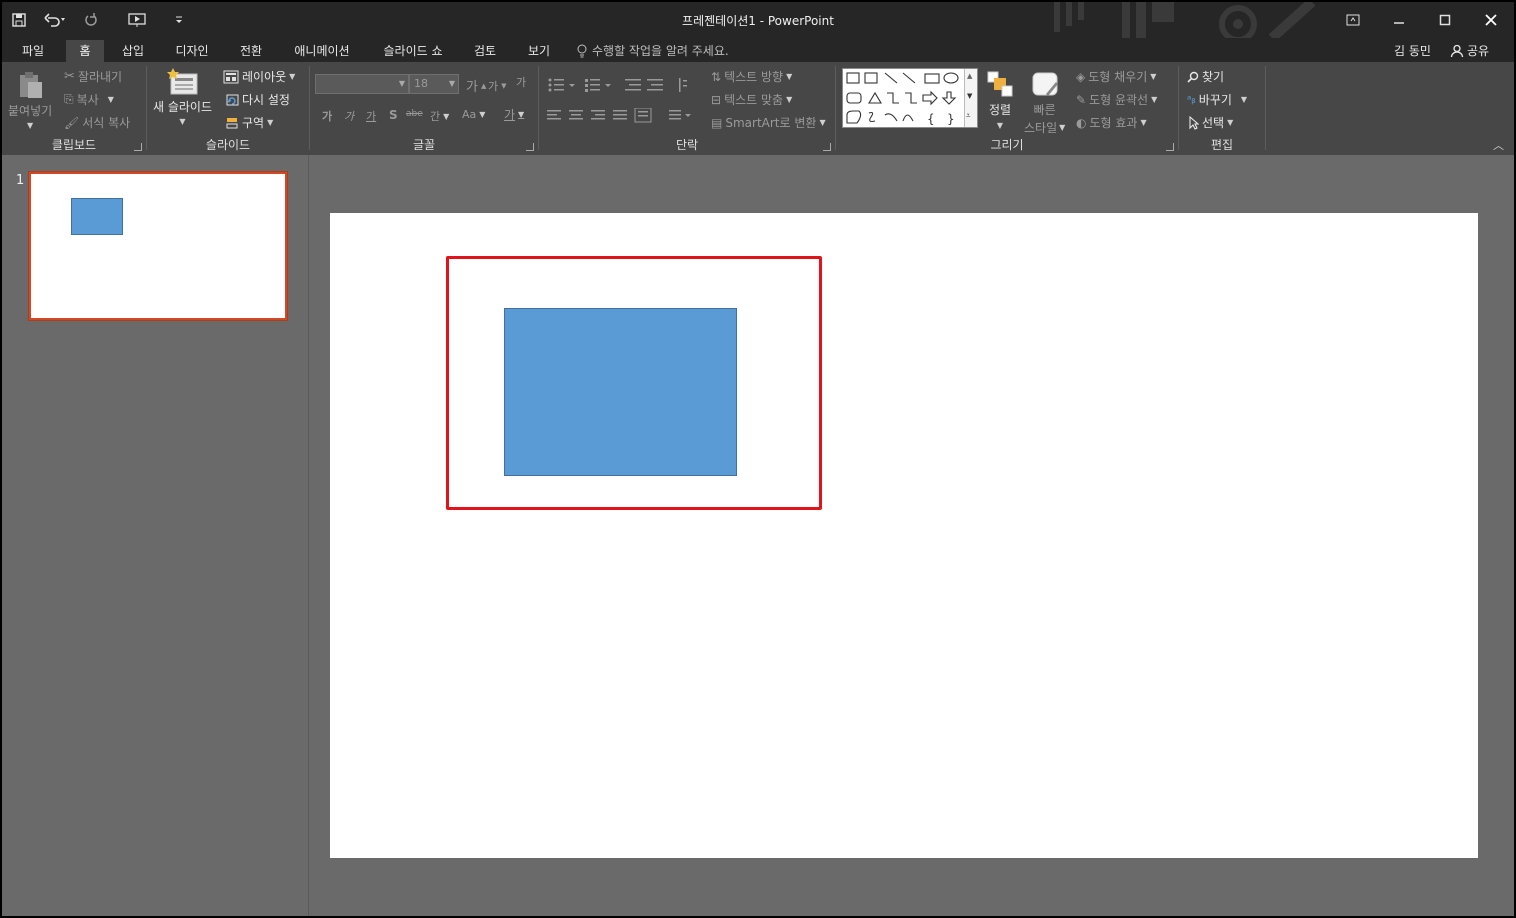 The image size is (1516, 918). Describe the element at coordinates (85, 51) in the screenshot. I see `tab-home: 홈` at that location.